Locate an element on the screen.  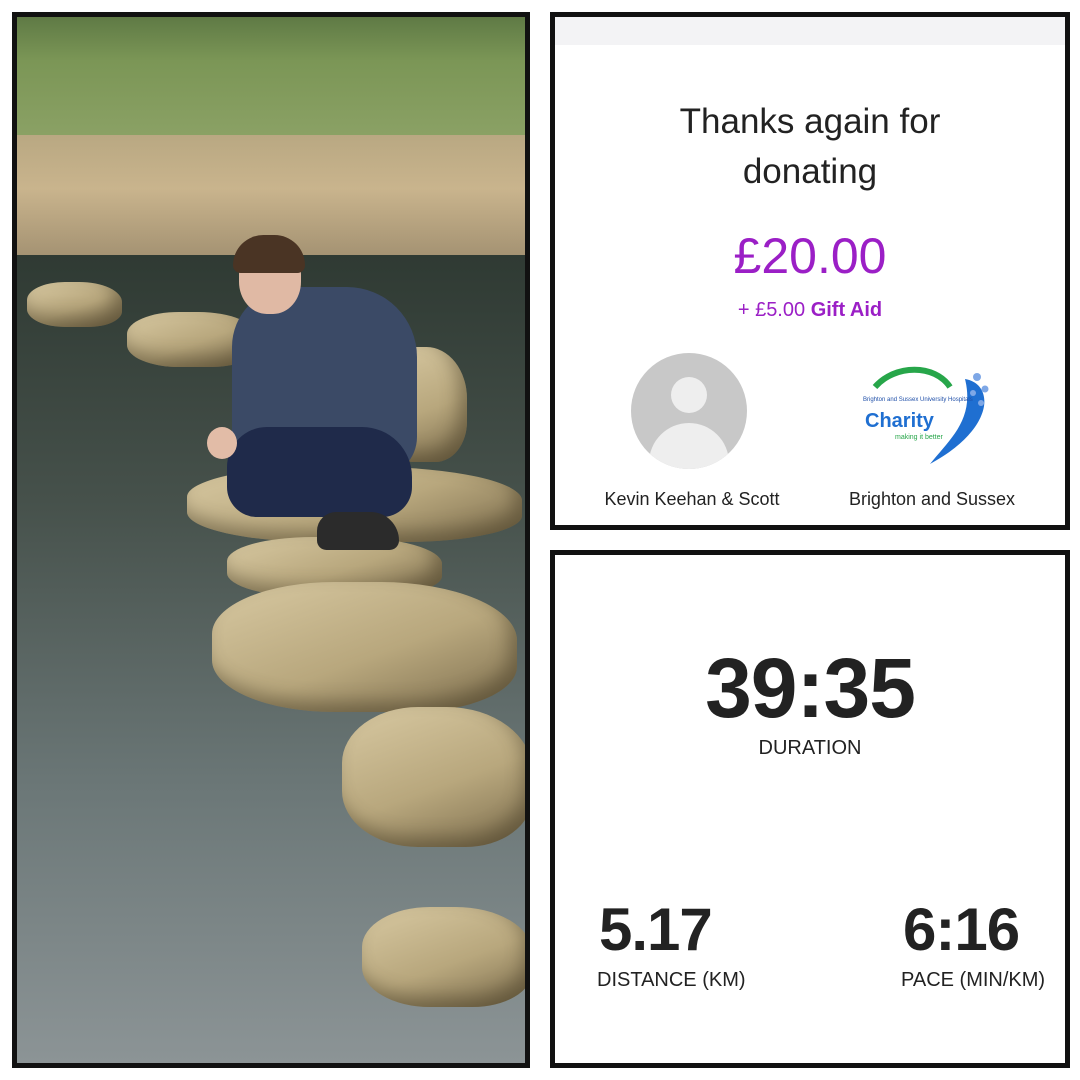
gift-aid-line: + £5.00 Gift Aid is located at coordinates (810, 310).